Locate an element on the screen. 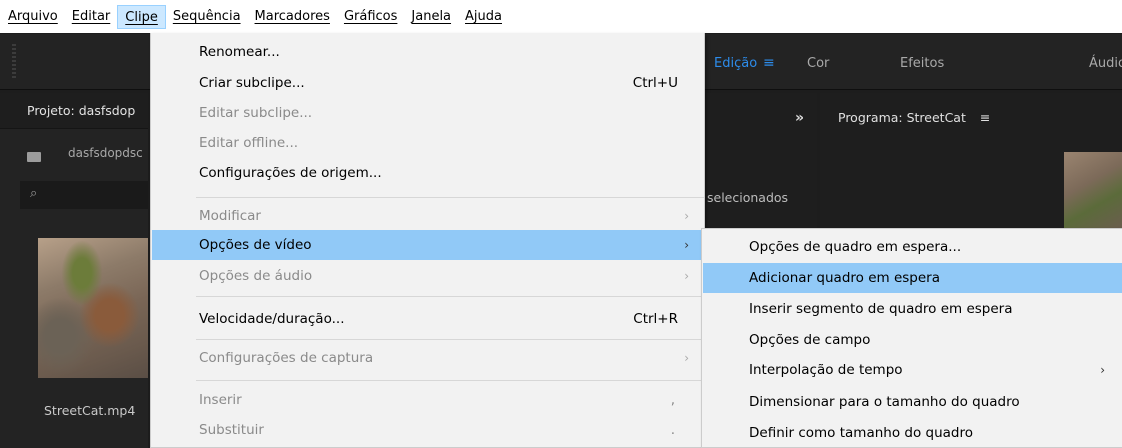 This screenshot has height=448, width=1122. menu-item-configuracoes-captura: Configurações de captura › is located at coordinates (427, 358).